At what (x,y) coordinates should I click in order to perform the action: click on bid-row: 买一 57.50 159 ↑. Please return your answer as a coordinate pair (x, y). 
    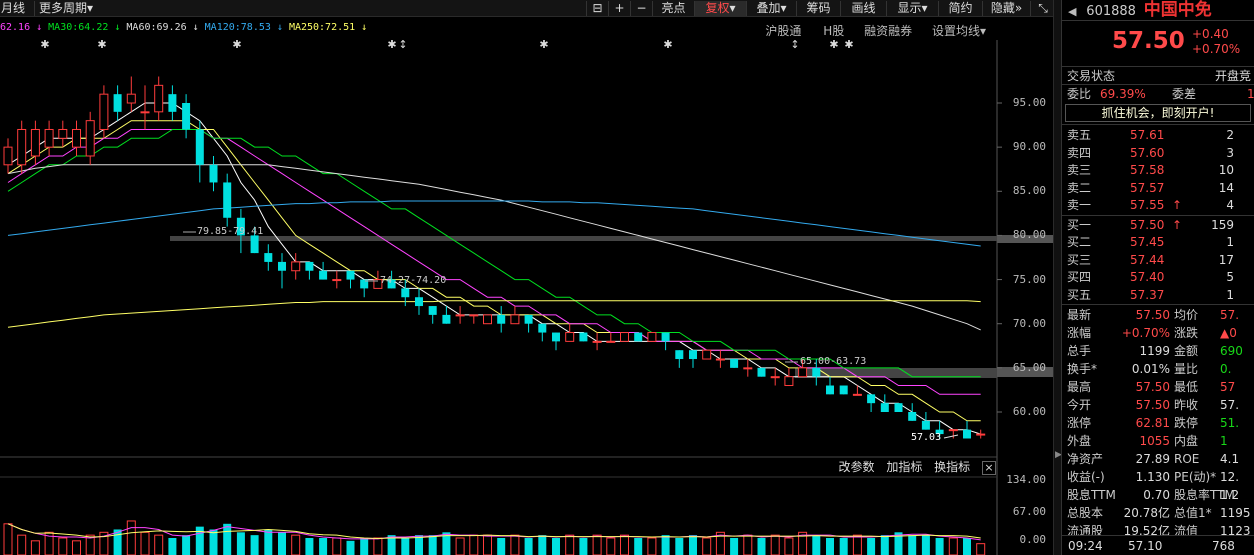
    Looking at the image, I should click on (1158, 226).